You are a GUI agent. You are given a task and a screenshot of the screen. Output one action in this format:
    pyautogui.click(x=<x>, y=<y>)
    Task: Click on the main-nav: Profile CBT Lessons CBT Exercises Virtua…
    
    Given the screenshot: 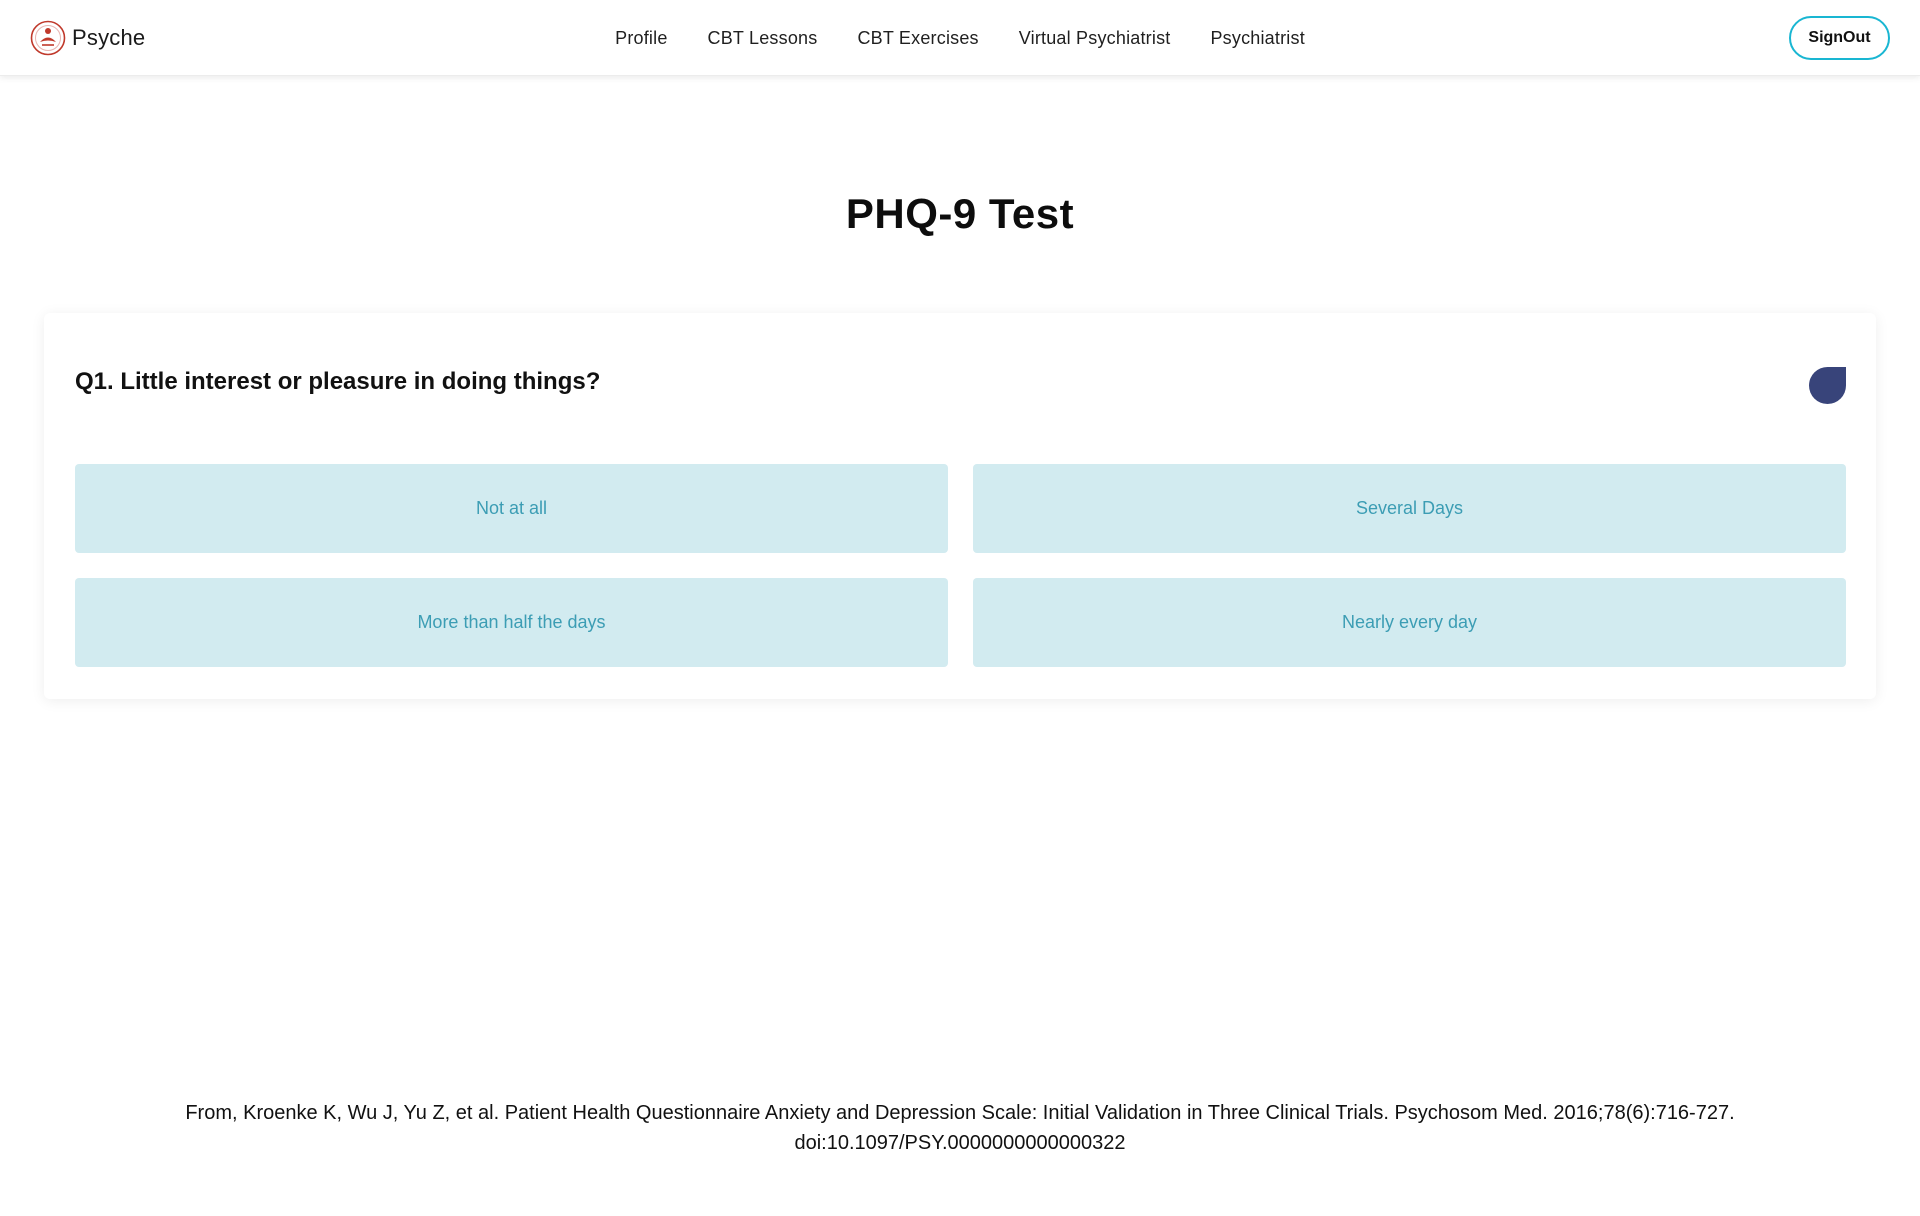 What is the action you would take?
    pyautogui.click(x=960, y=38)
    